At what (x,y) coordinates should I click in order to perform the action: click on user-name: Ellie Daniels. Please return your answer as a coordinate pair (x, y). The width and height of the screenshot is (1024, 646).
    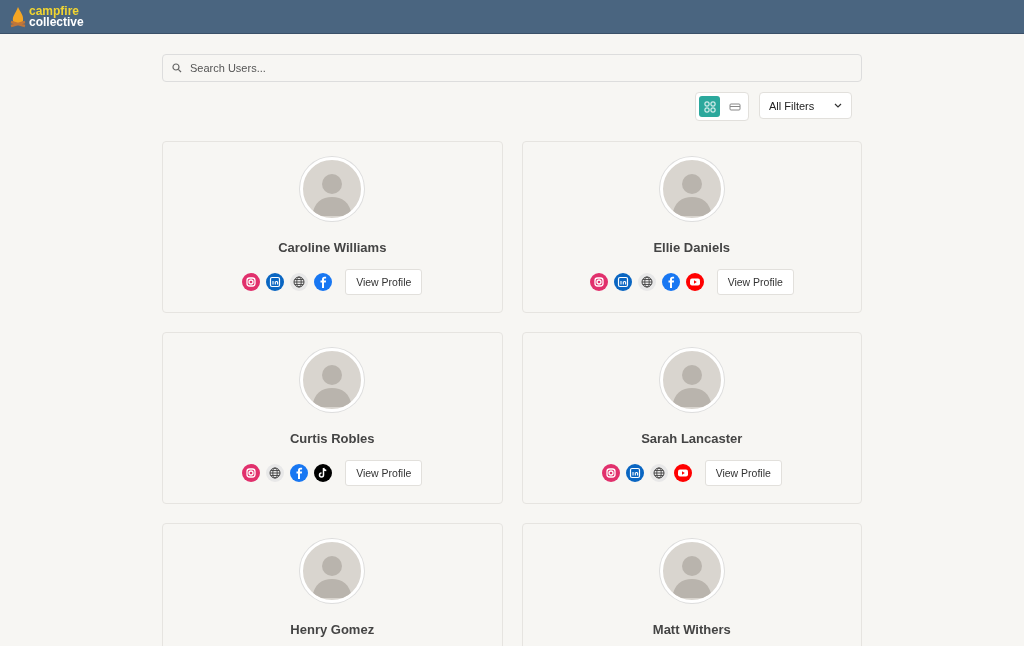
    Looking at the image, I should click on (692, 247).